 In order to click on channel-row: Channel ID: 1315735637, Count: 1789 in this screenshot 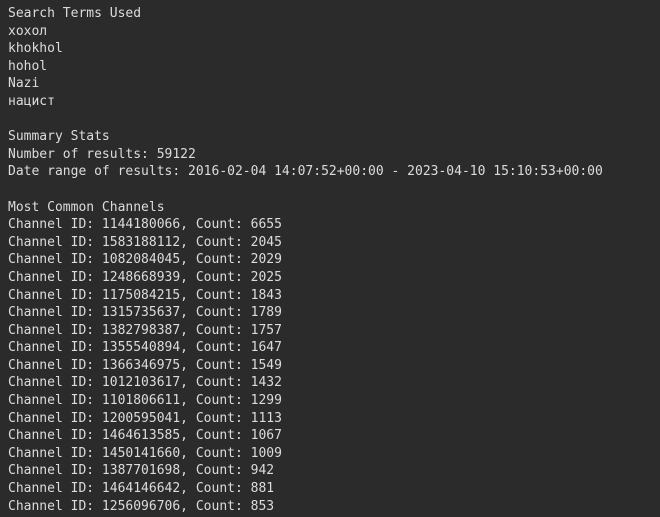, I will do `click(145, 313)`.